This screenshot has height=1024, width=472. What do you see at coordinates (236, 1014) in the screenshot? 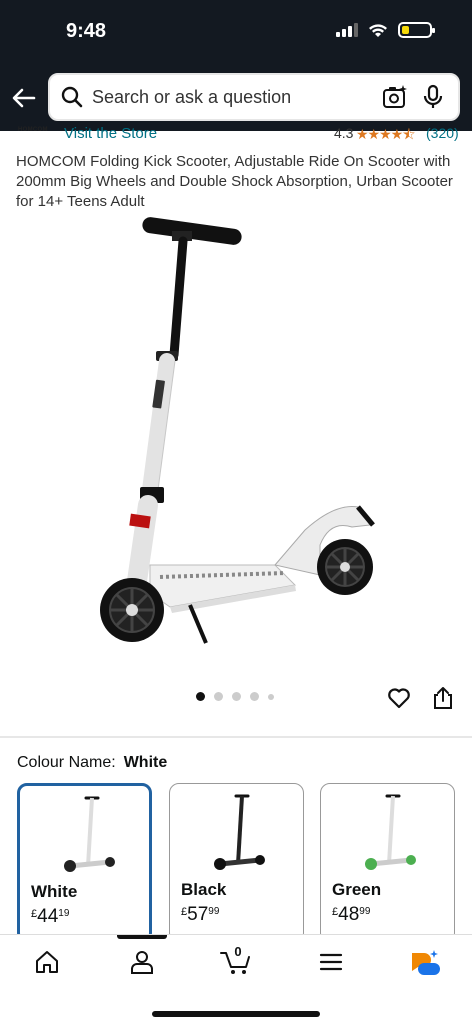
I see `home-indicator` at bounding box center [236, 1014].